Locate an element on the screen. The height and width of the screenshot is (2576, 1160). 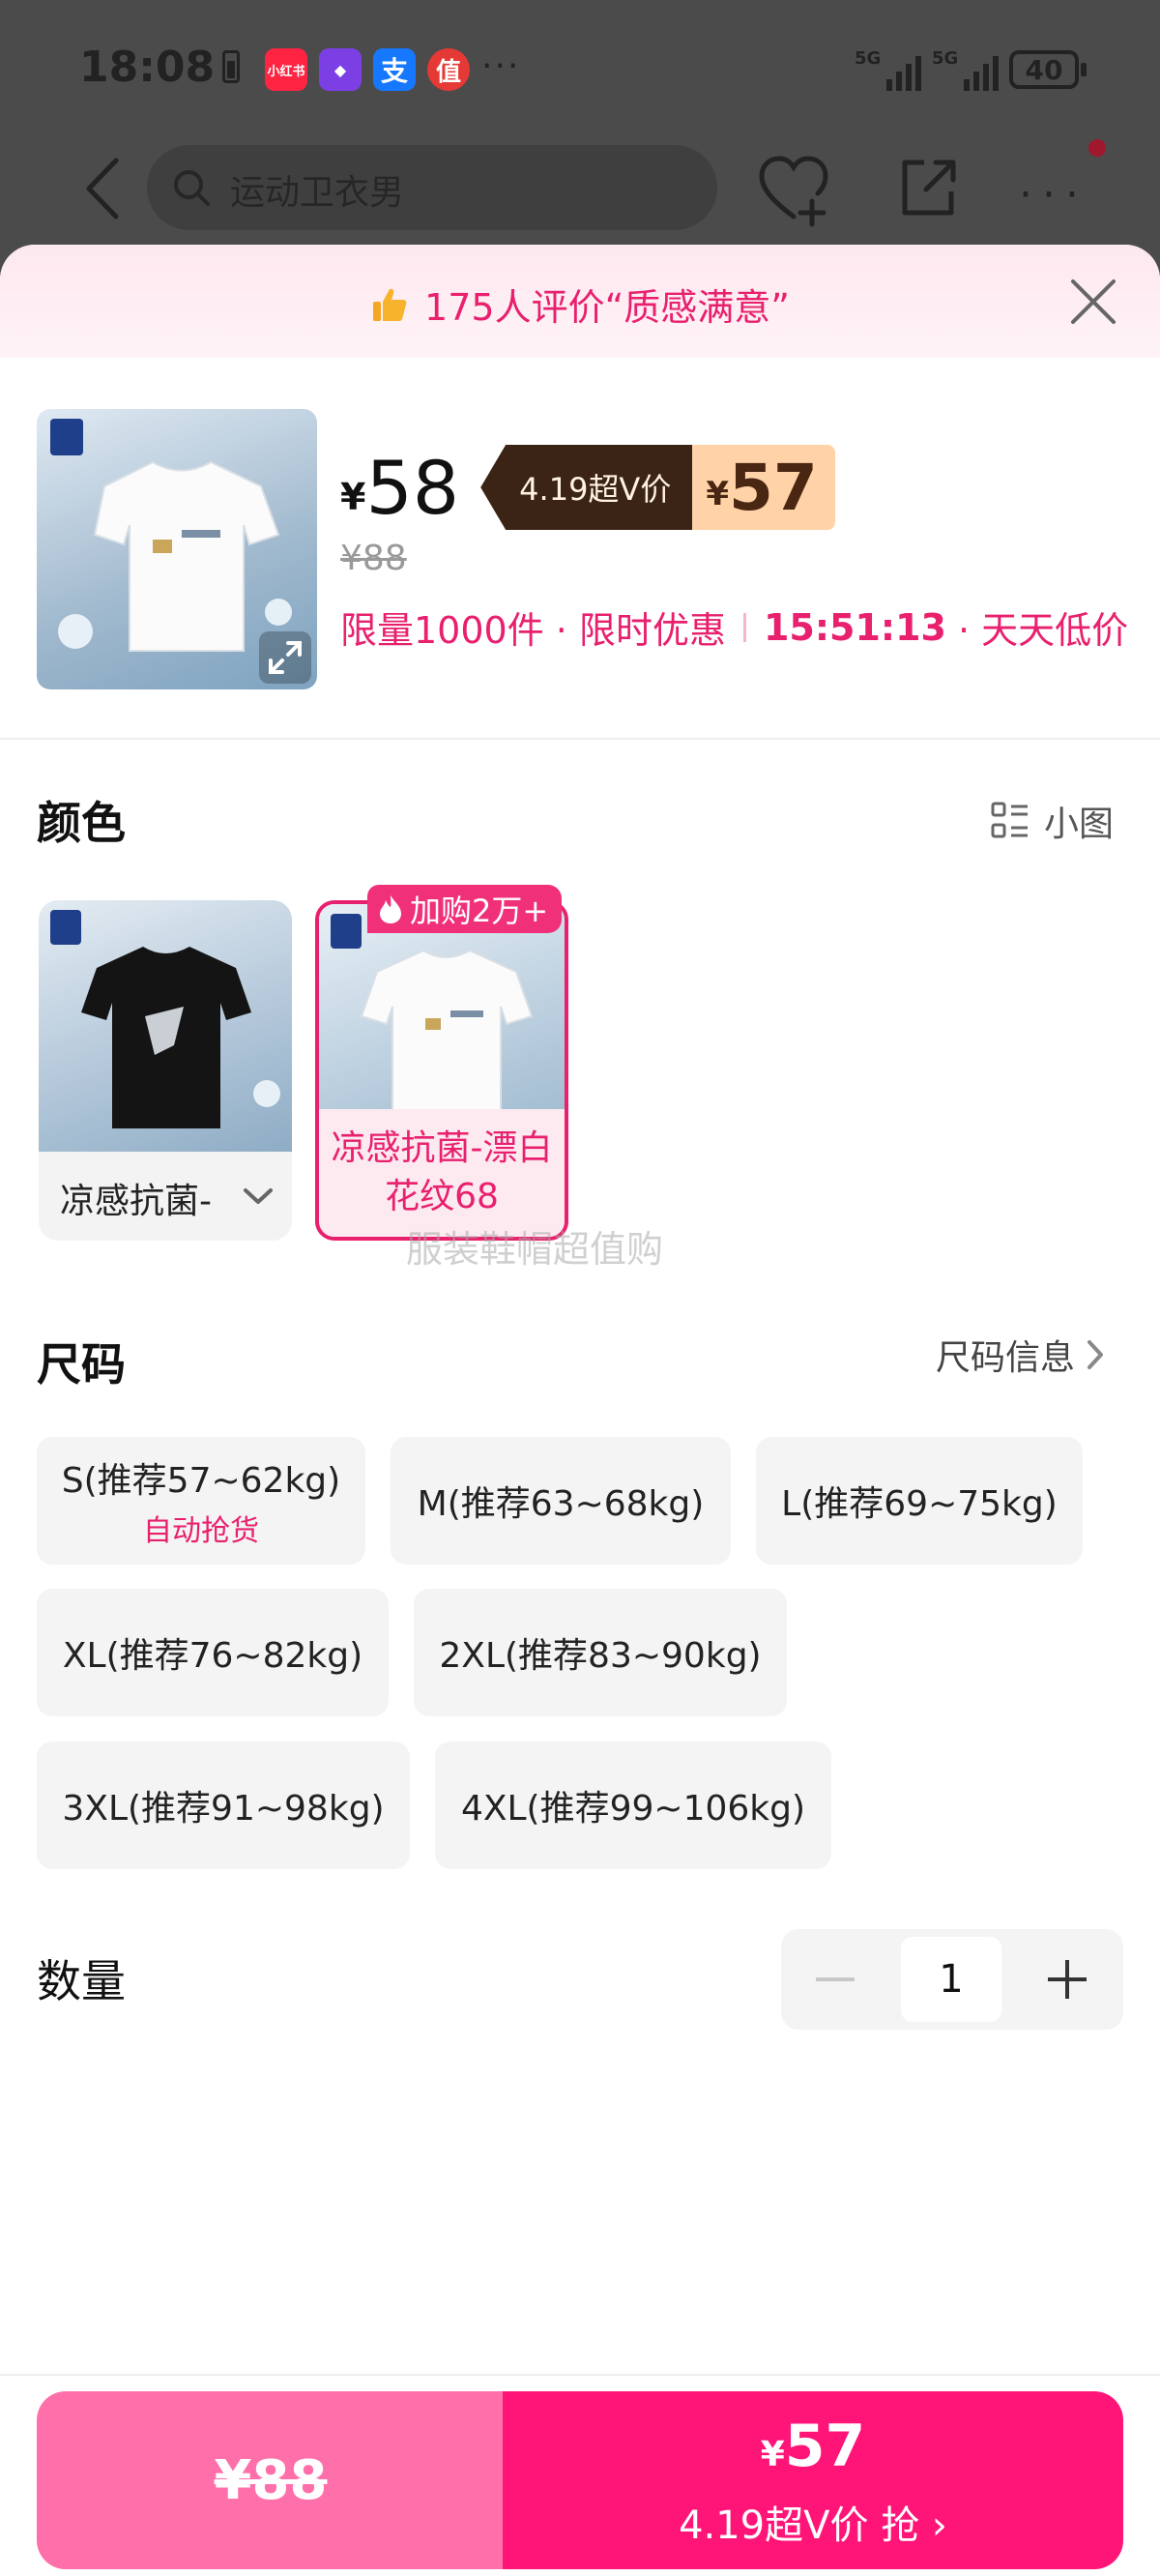
status-time: 18:08 is located at coordinates (148, 67).